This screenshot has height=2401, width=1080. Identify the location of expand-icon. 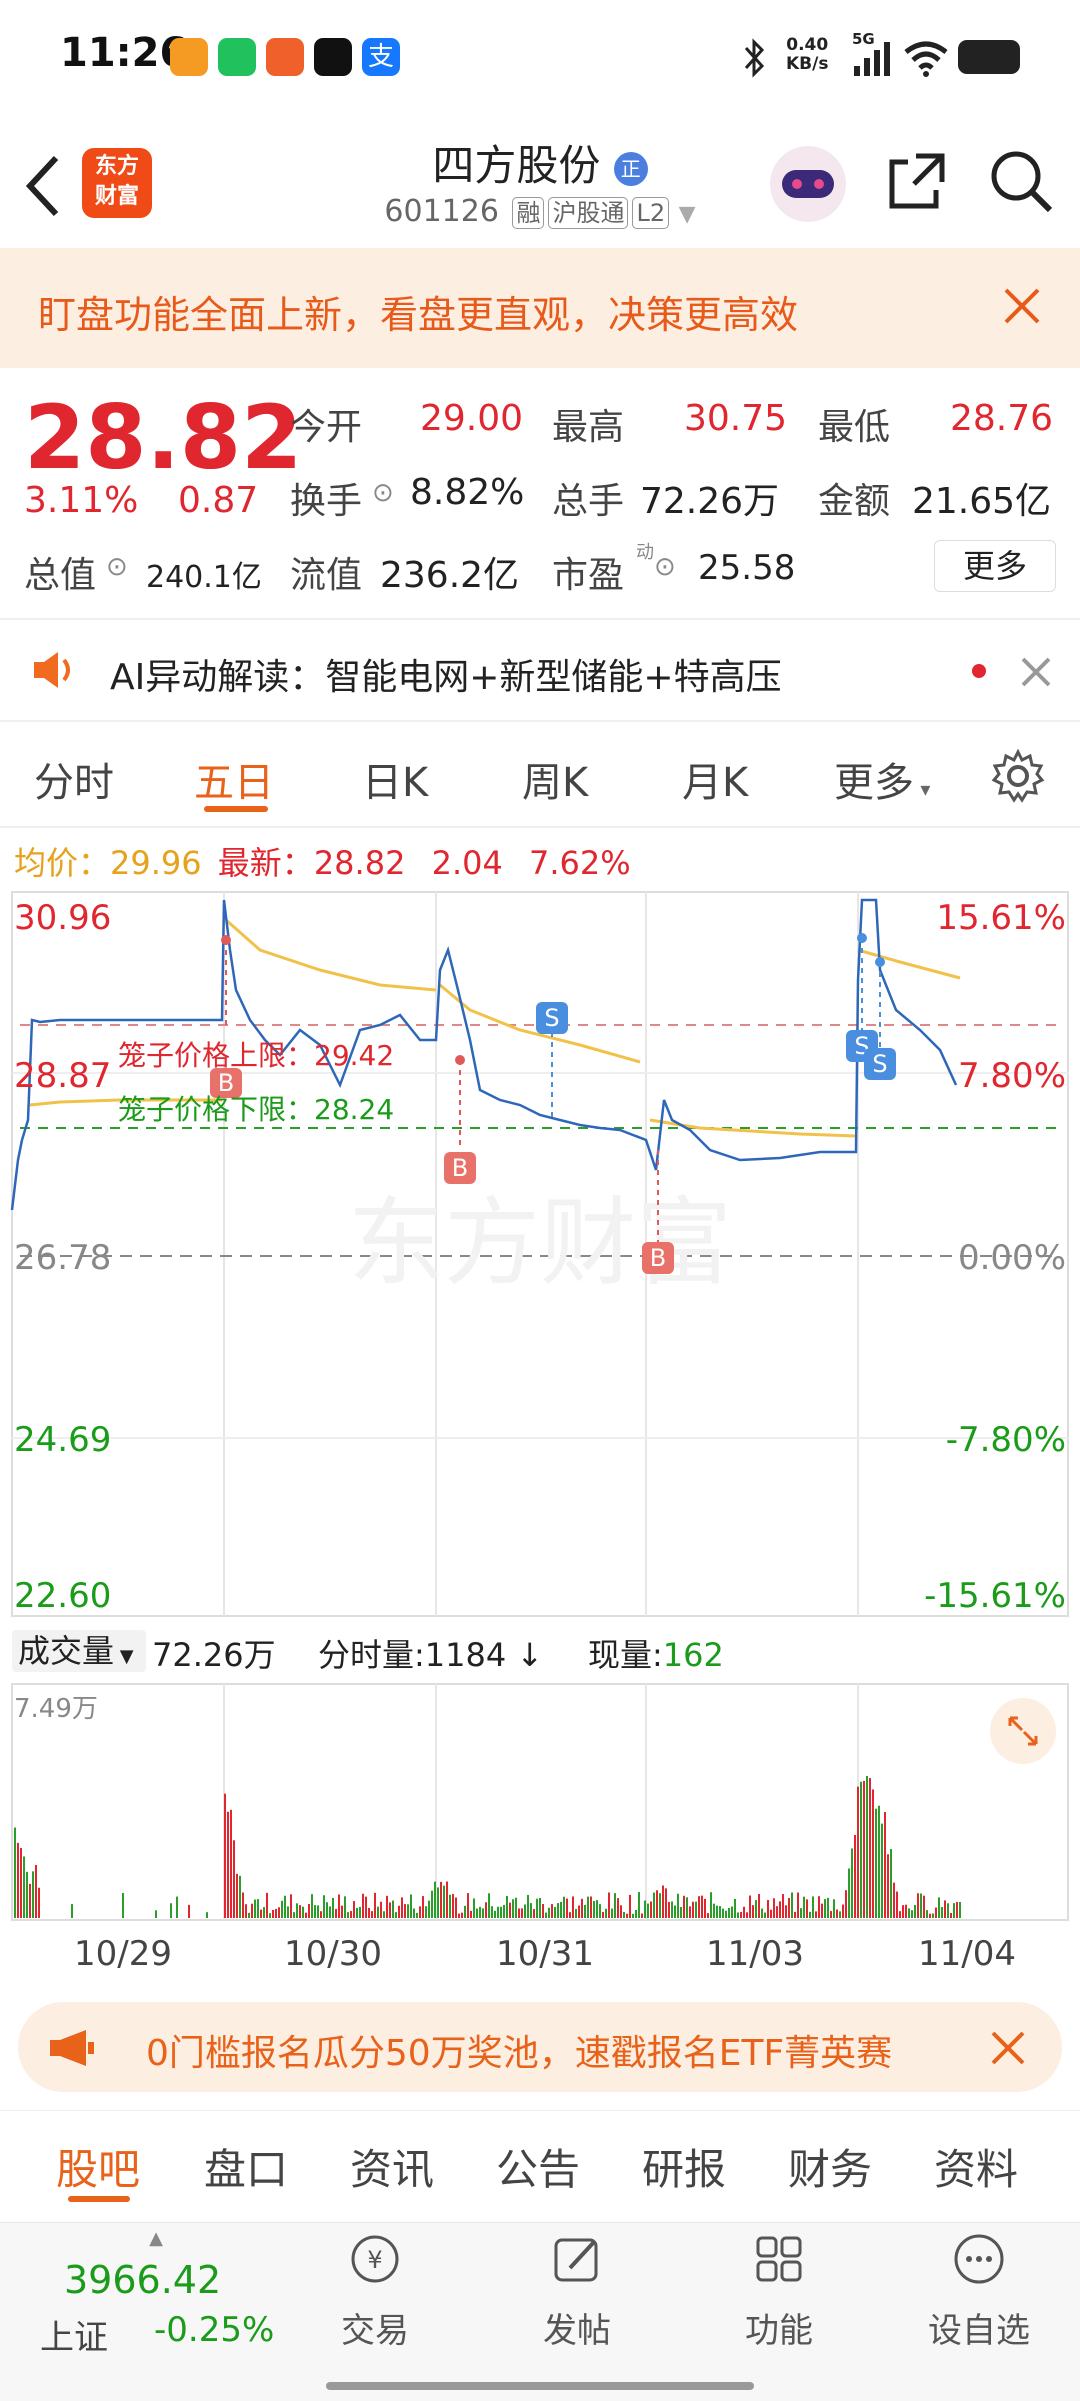
(1023, 1731).